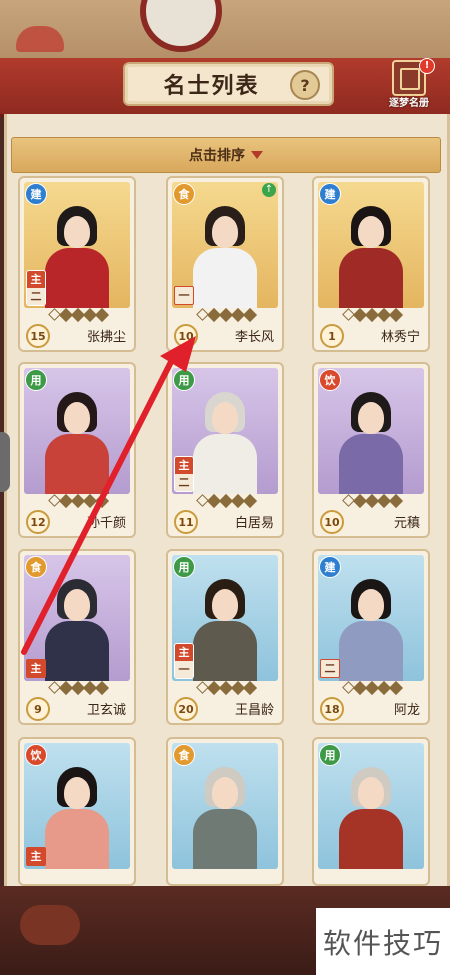 The image size is (450, 975). What do you see at coordinates (211, 86) in the screenshot?
I see `page-title: 名士列表` at bounding box center [211, 86].